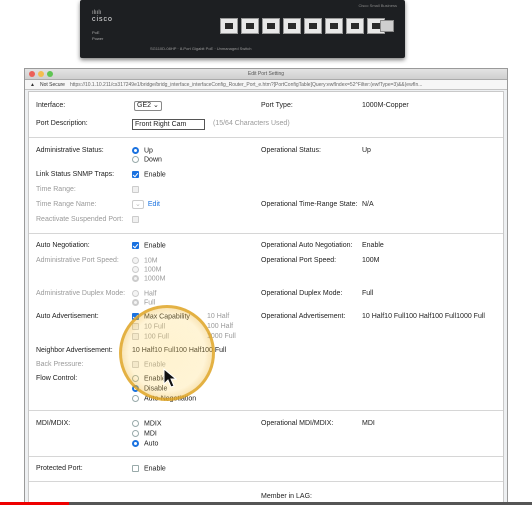 This screenshot has width=532, height=505. What do you see at coordinates (221, 336) in the screenshot?
I see `adv-1000-full: 1000 Full` at bounding box center [221, 336].